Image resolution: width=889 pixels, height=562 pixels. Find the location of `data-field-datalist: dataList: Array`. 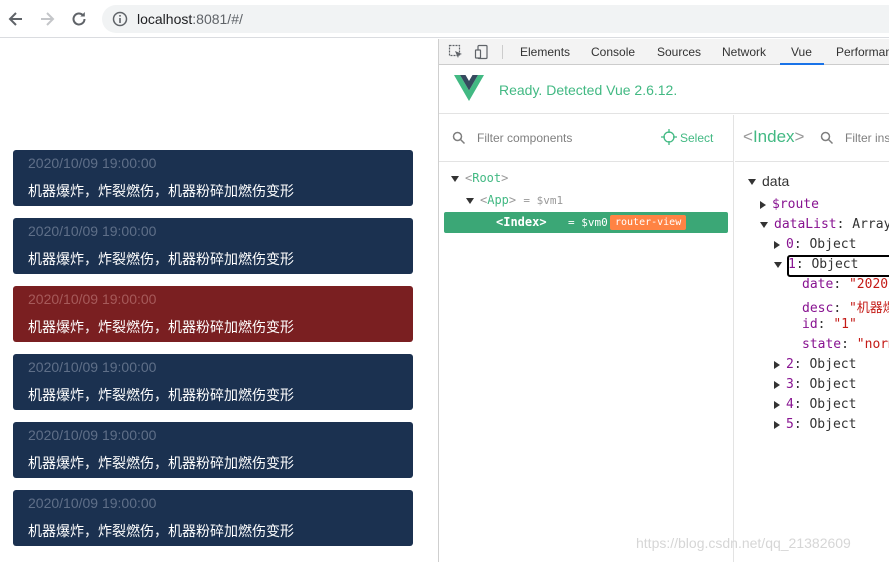

data-field-datalist: dataList: Array is located at coordinates (824, 224).